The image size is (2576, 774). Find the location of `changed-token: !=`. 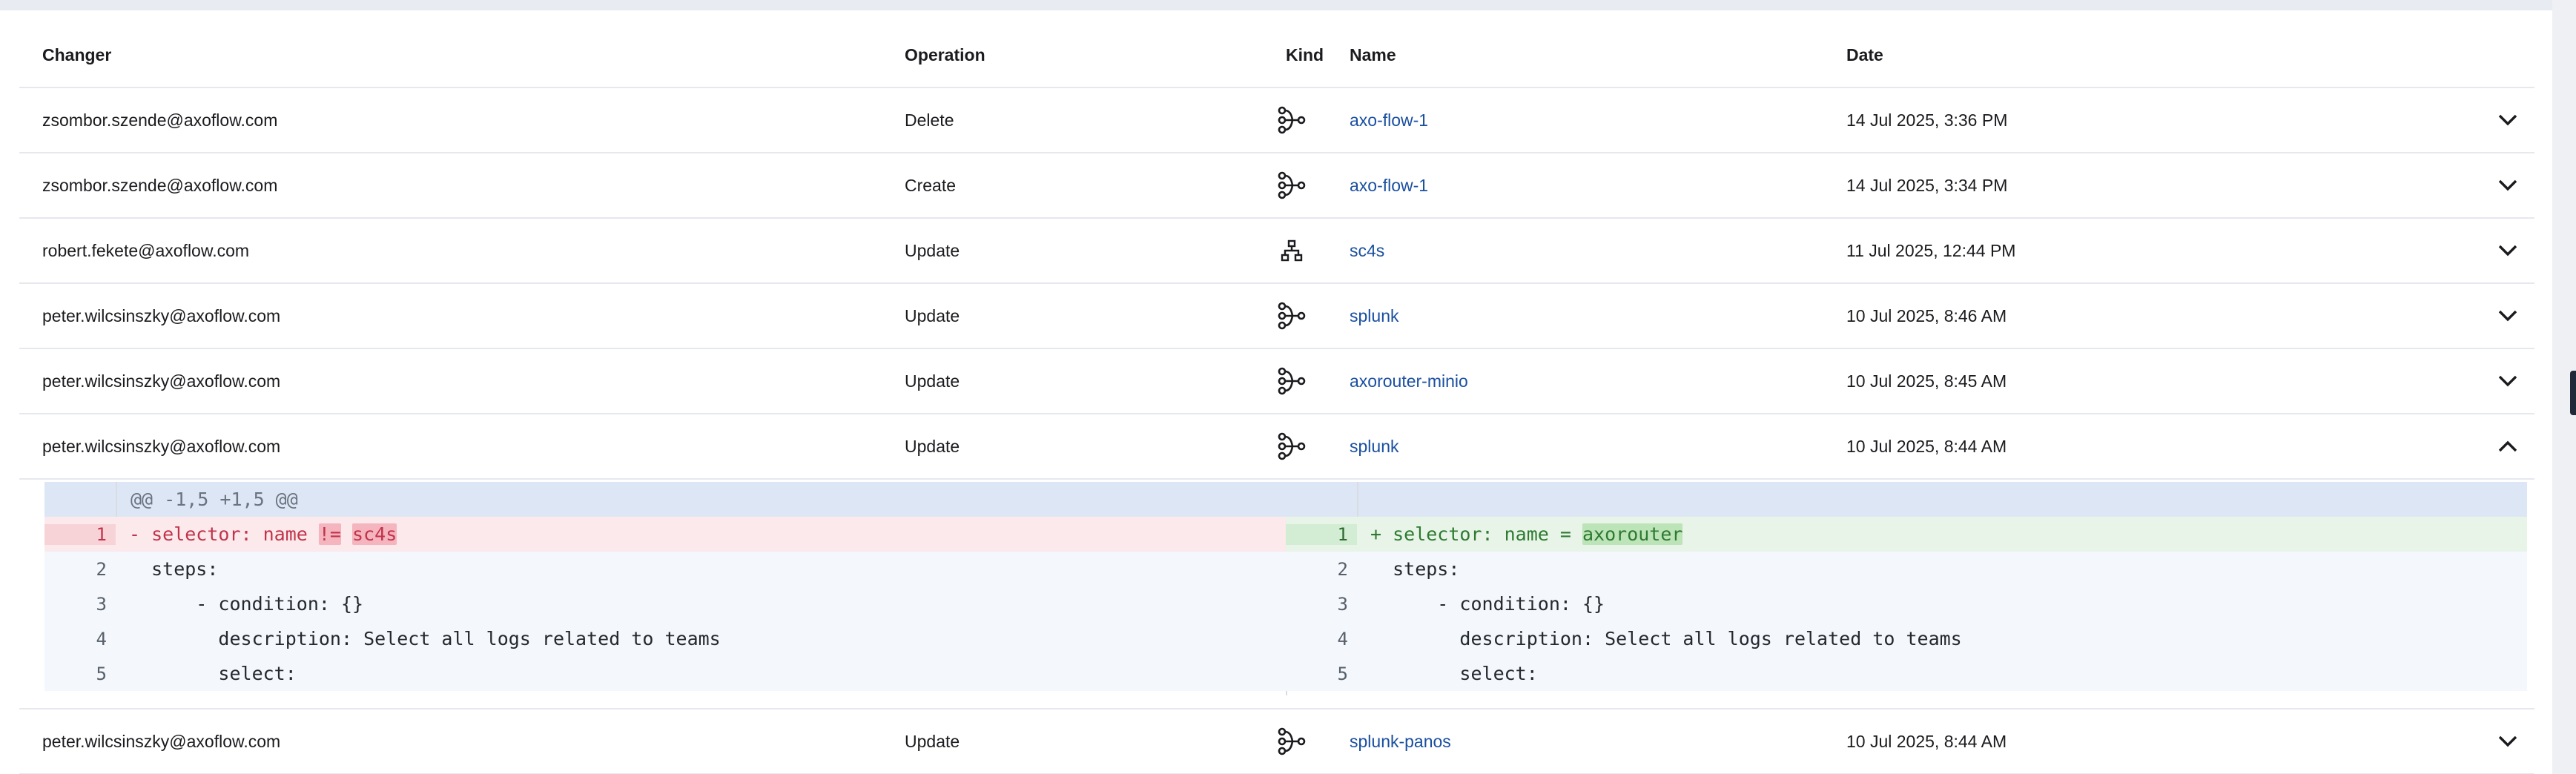

changed-token: != is located at coordinates (329, 534).